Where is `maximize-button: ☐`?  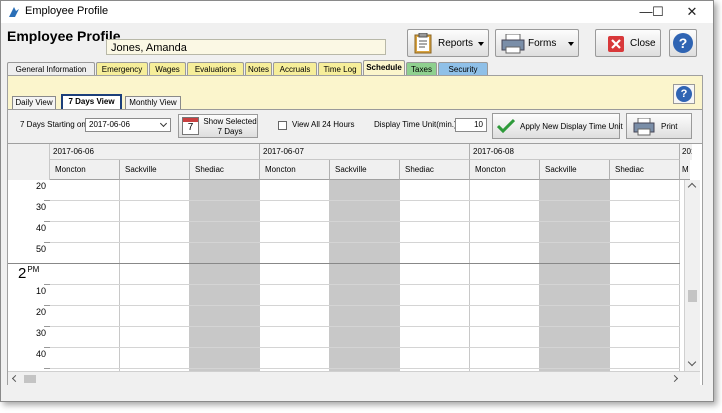
maximize-button: ☐ is located at coordinates (658, 12).